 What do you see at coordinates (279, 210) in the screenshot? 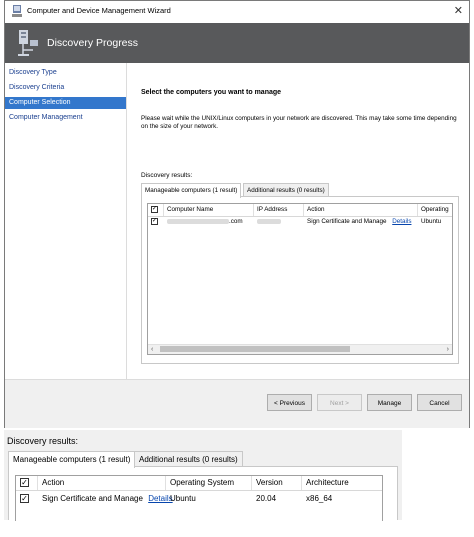
I see `column-header-ip-address: IP Address` at bounding box center [279, 210].